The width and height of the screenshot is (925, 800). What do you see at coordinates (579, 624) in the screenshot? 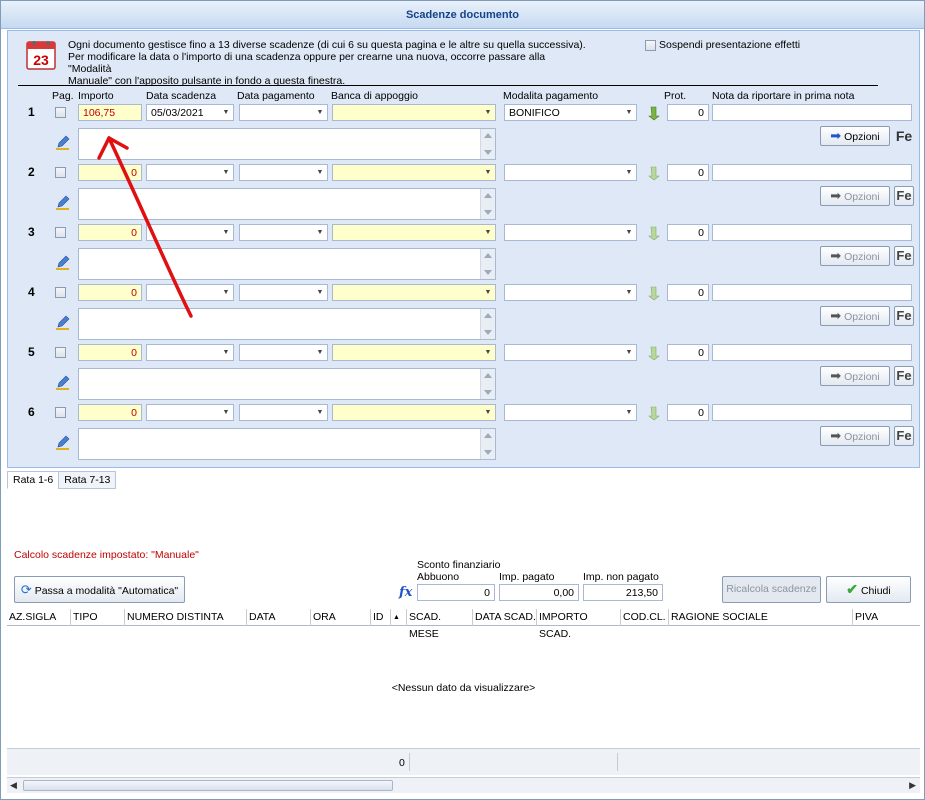
I see `col-importo-scad: IMPORTO SCAD.` at bounding box center [579, 624].